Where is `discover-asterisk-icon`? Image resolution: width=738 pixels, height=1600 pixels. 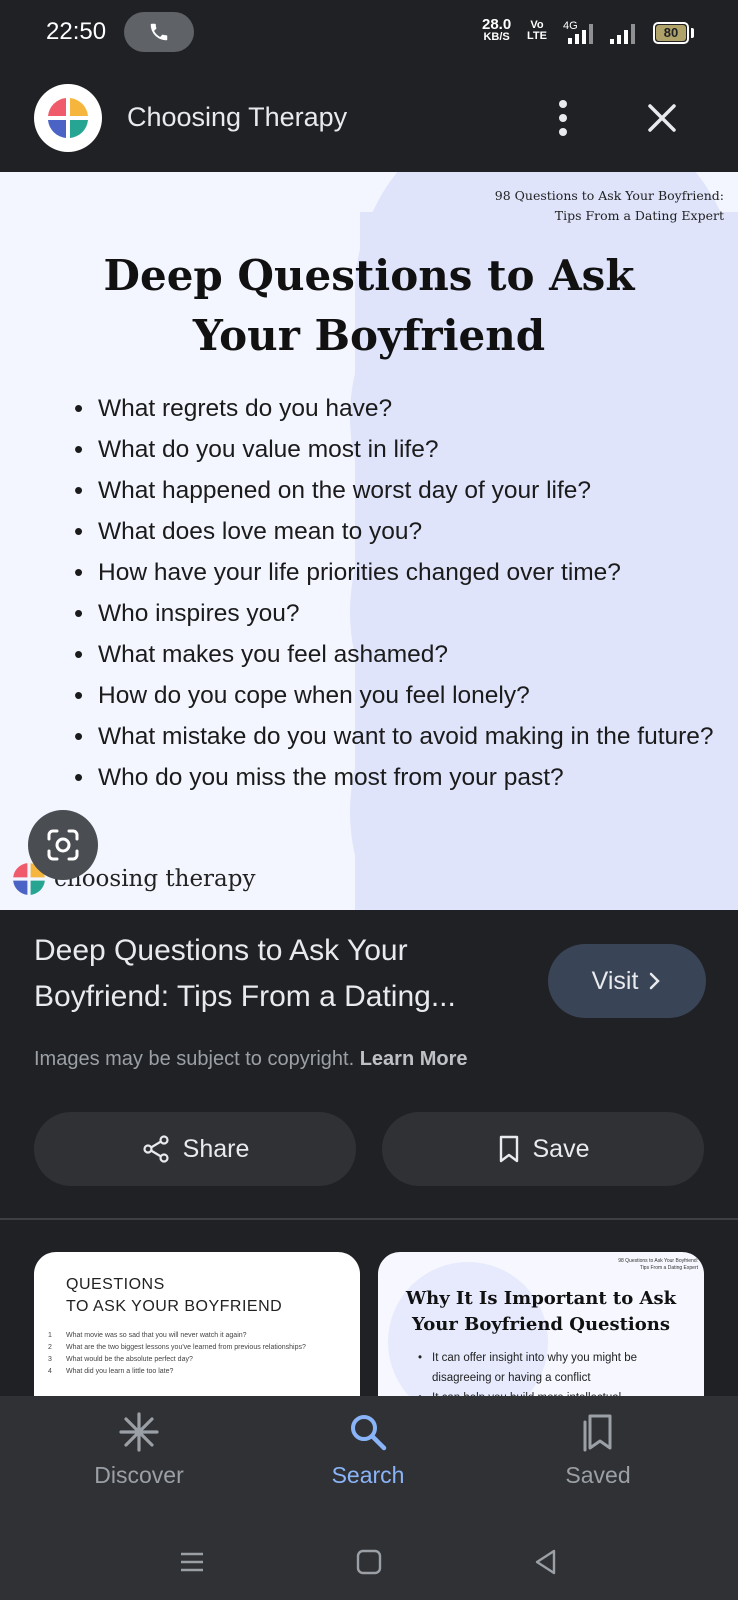 discover-asterisk-icon is located at coordinates (139, 1432).